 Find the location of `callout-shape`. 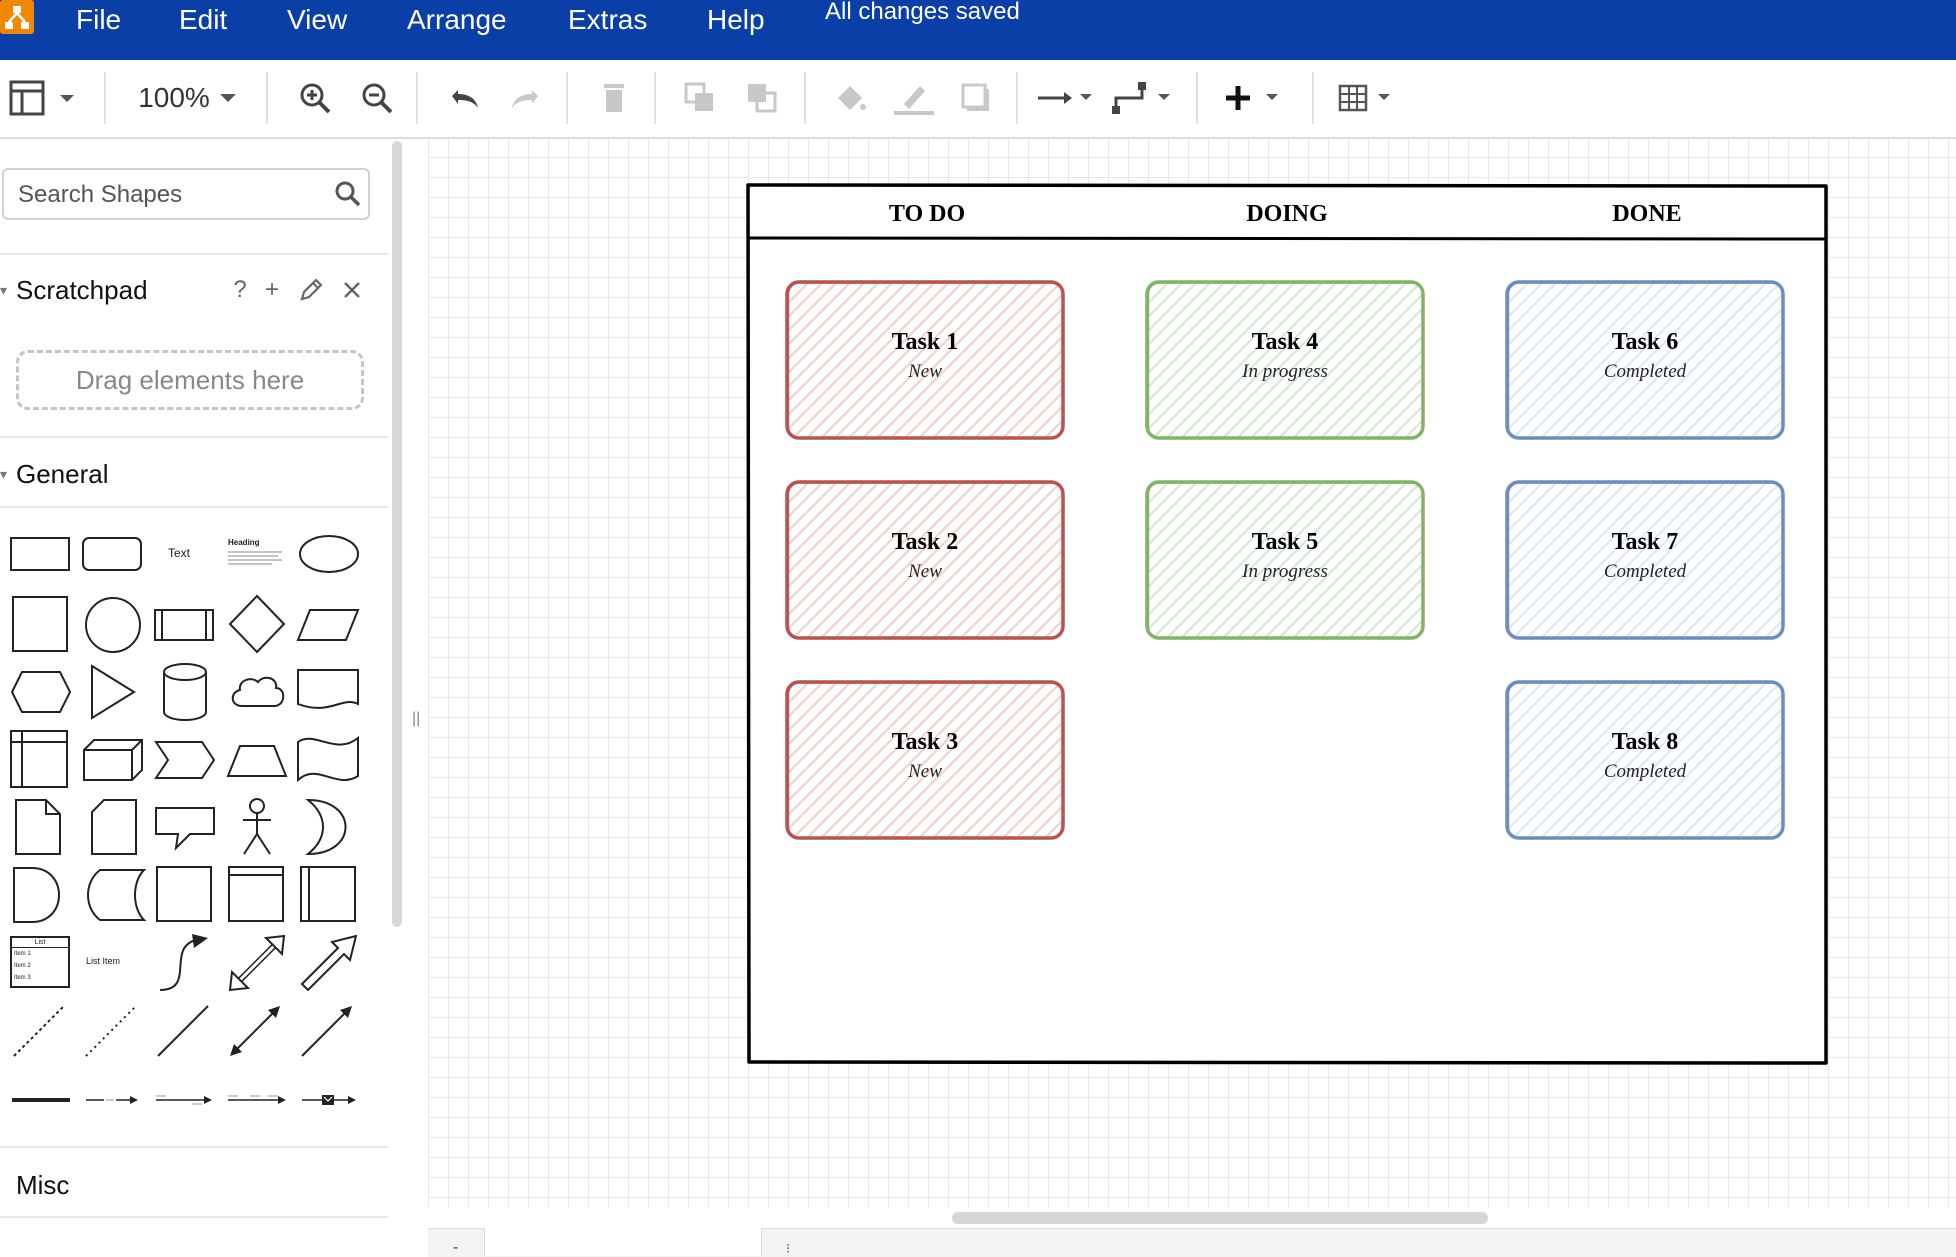

callout-shape is located at coordinates (185, 828).